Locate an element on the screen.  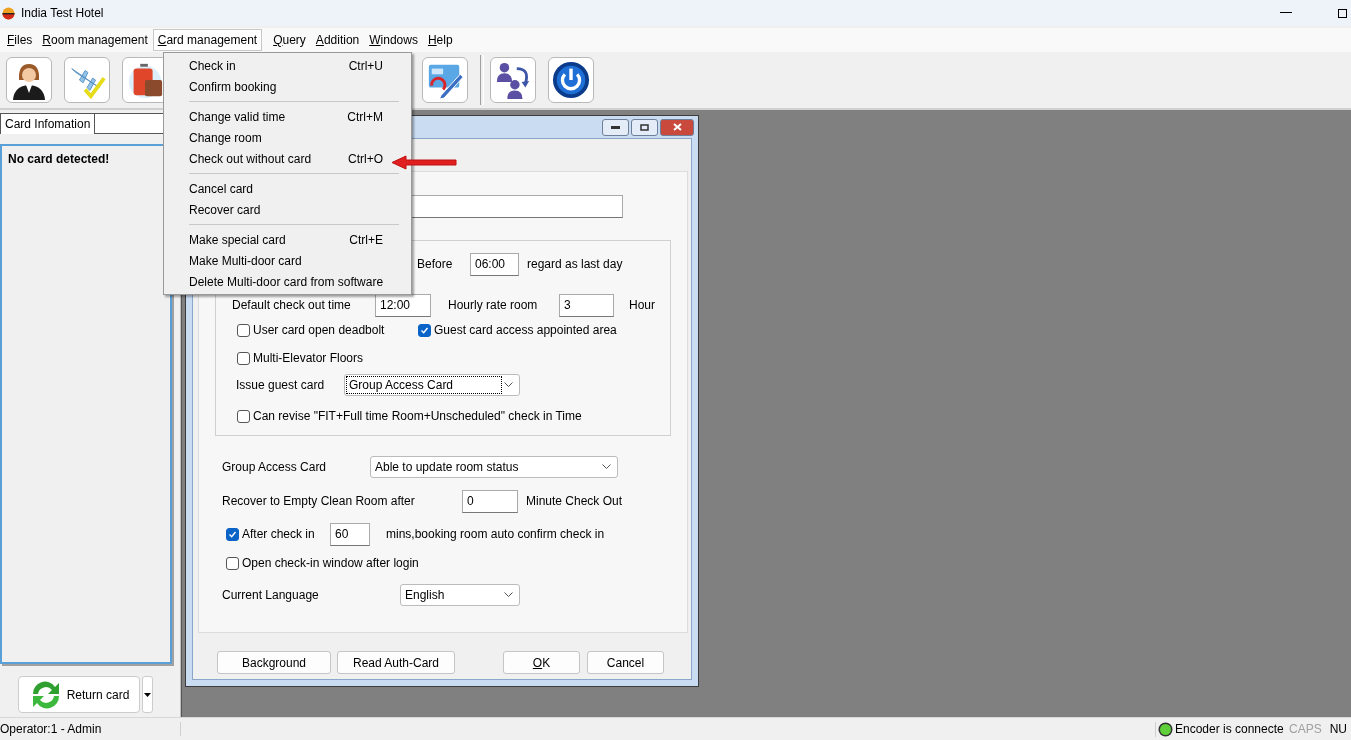
field-label: Current Language is located at coordinates (270, 595).